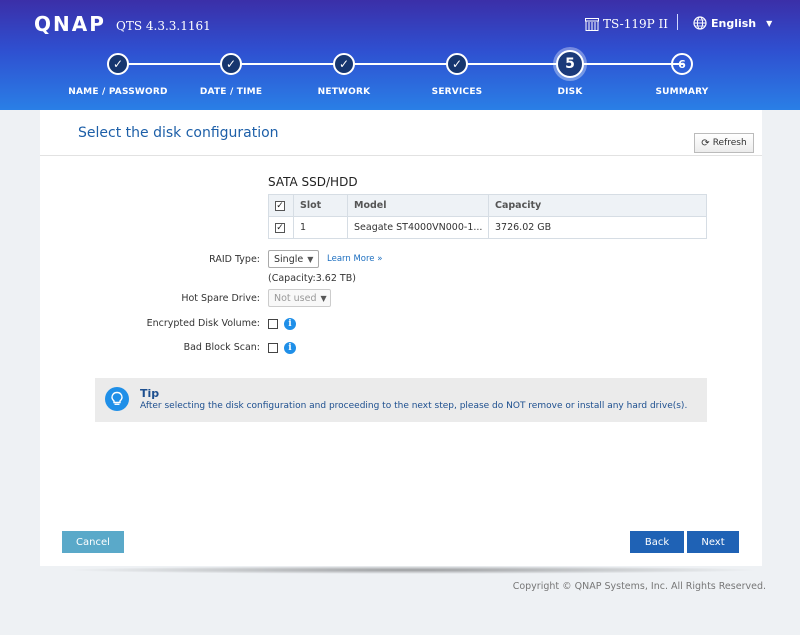 Image resolution: width=800 pixels, height=635 pixels. What do you see at coordinates (713, 542) in the screenshot?
I see `next-button: Next` at bounding box center [713, 542].